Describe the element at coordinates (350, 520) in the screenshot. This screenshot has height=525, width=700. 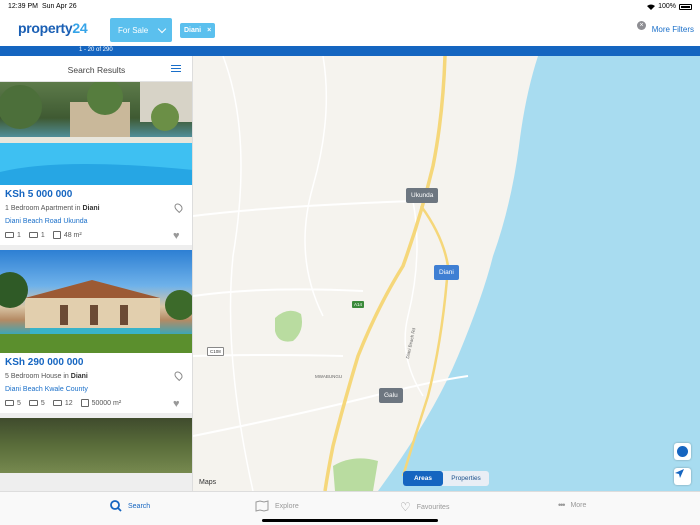
I see `home-indicator` at that location.